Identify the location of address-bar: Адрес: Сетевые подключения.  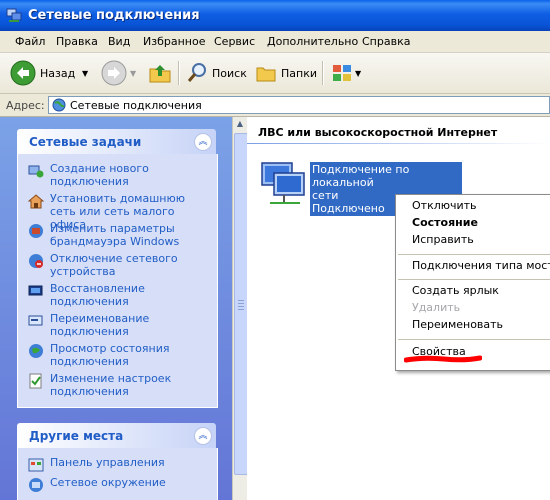
(275, 105).